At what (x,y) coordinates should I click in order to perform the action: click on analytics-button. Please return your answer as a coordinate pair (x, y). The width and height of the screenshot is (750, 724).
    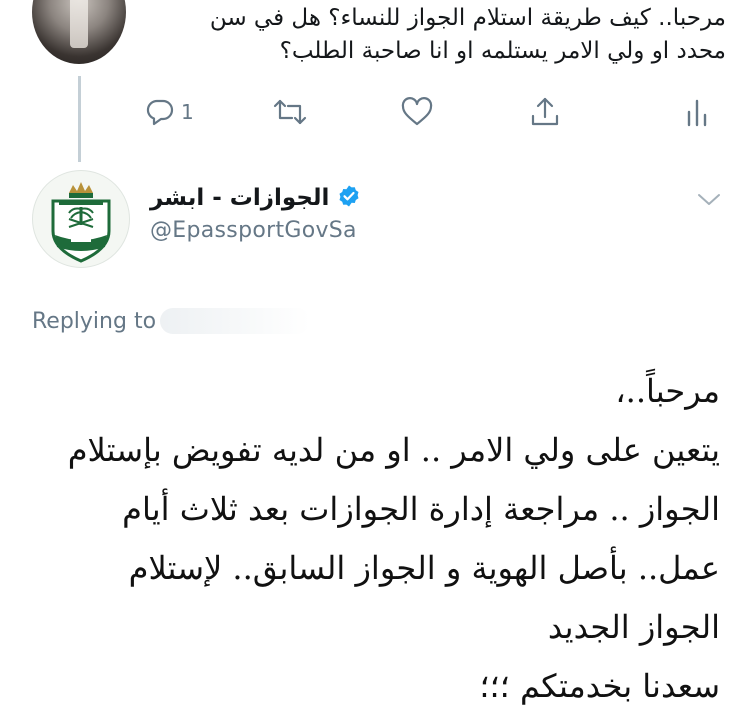
    Looking at the image, I should click on (697, 112).